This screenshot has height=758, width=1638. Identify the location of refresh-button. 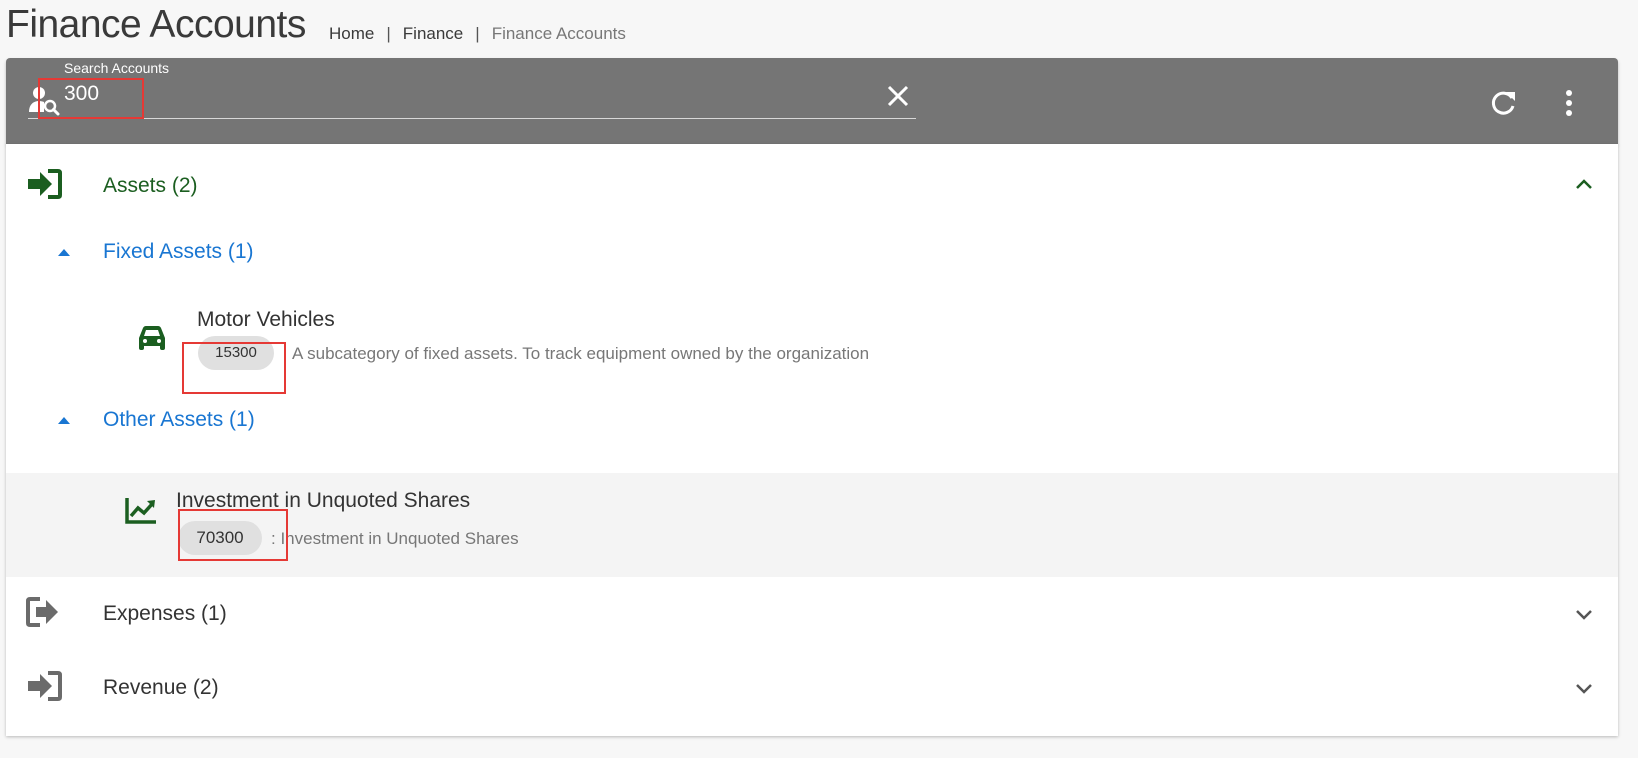
(1503, 103).